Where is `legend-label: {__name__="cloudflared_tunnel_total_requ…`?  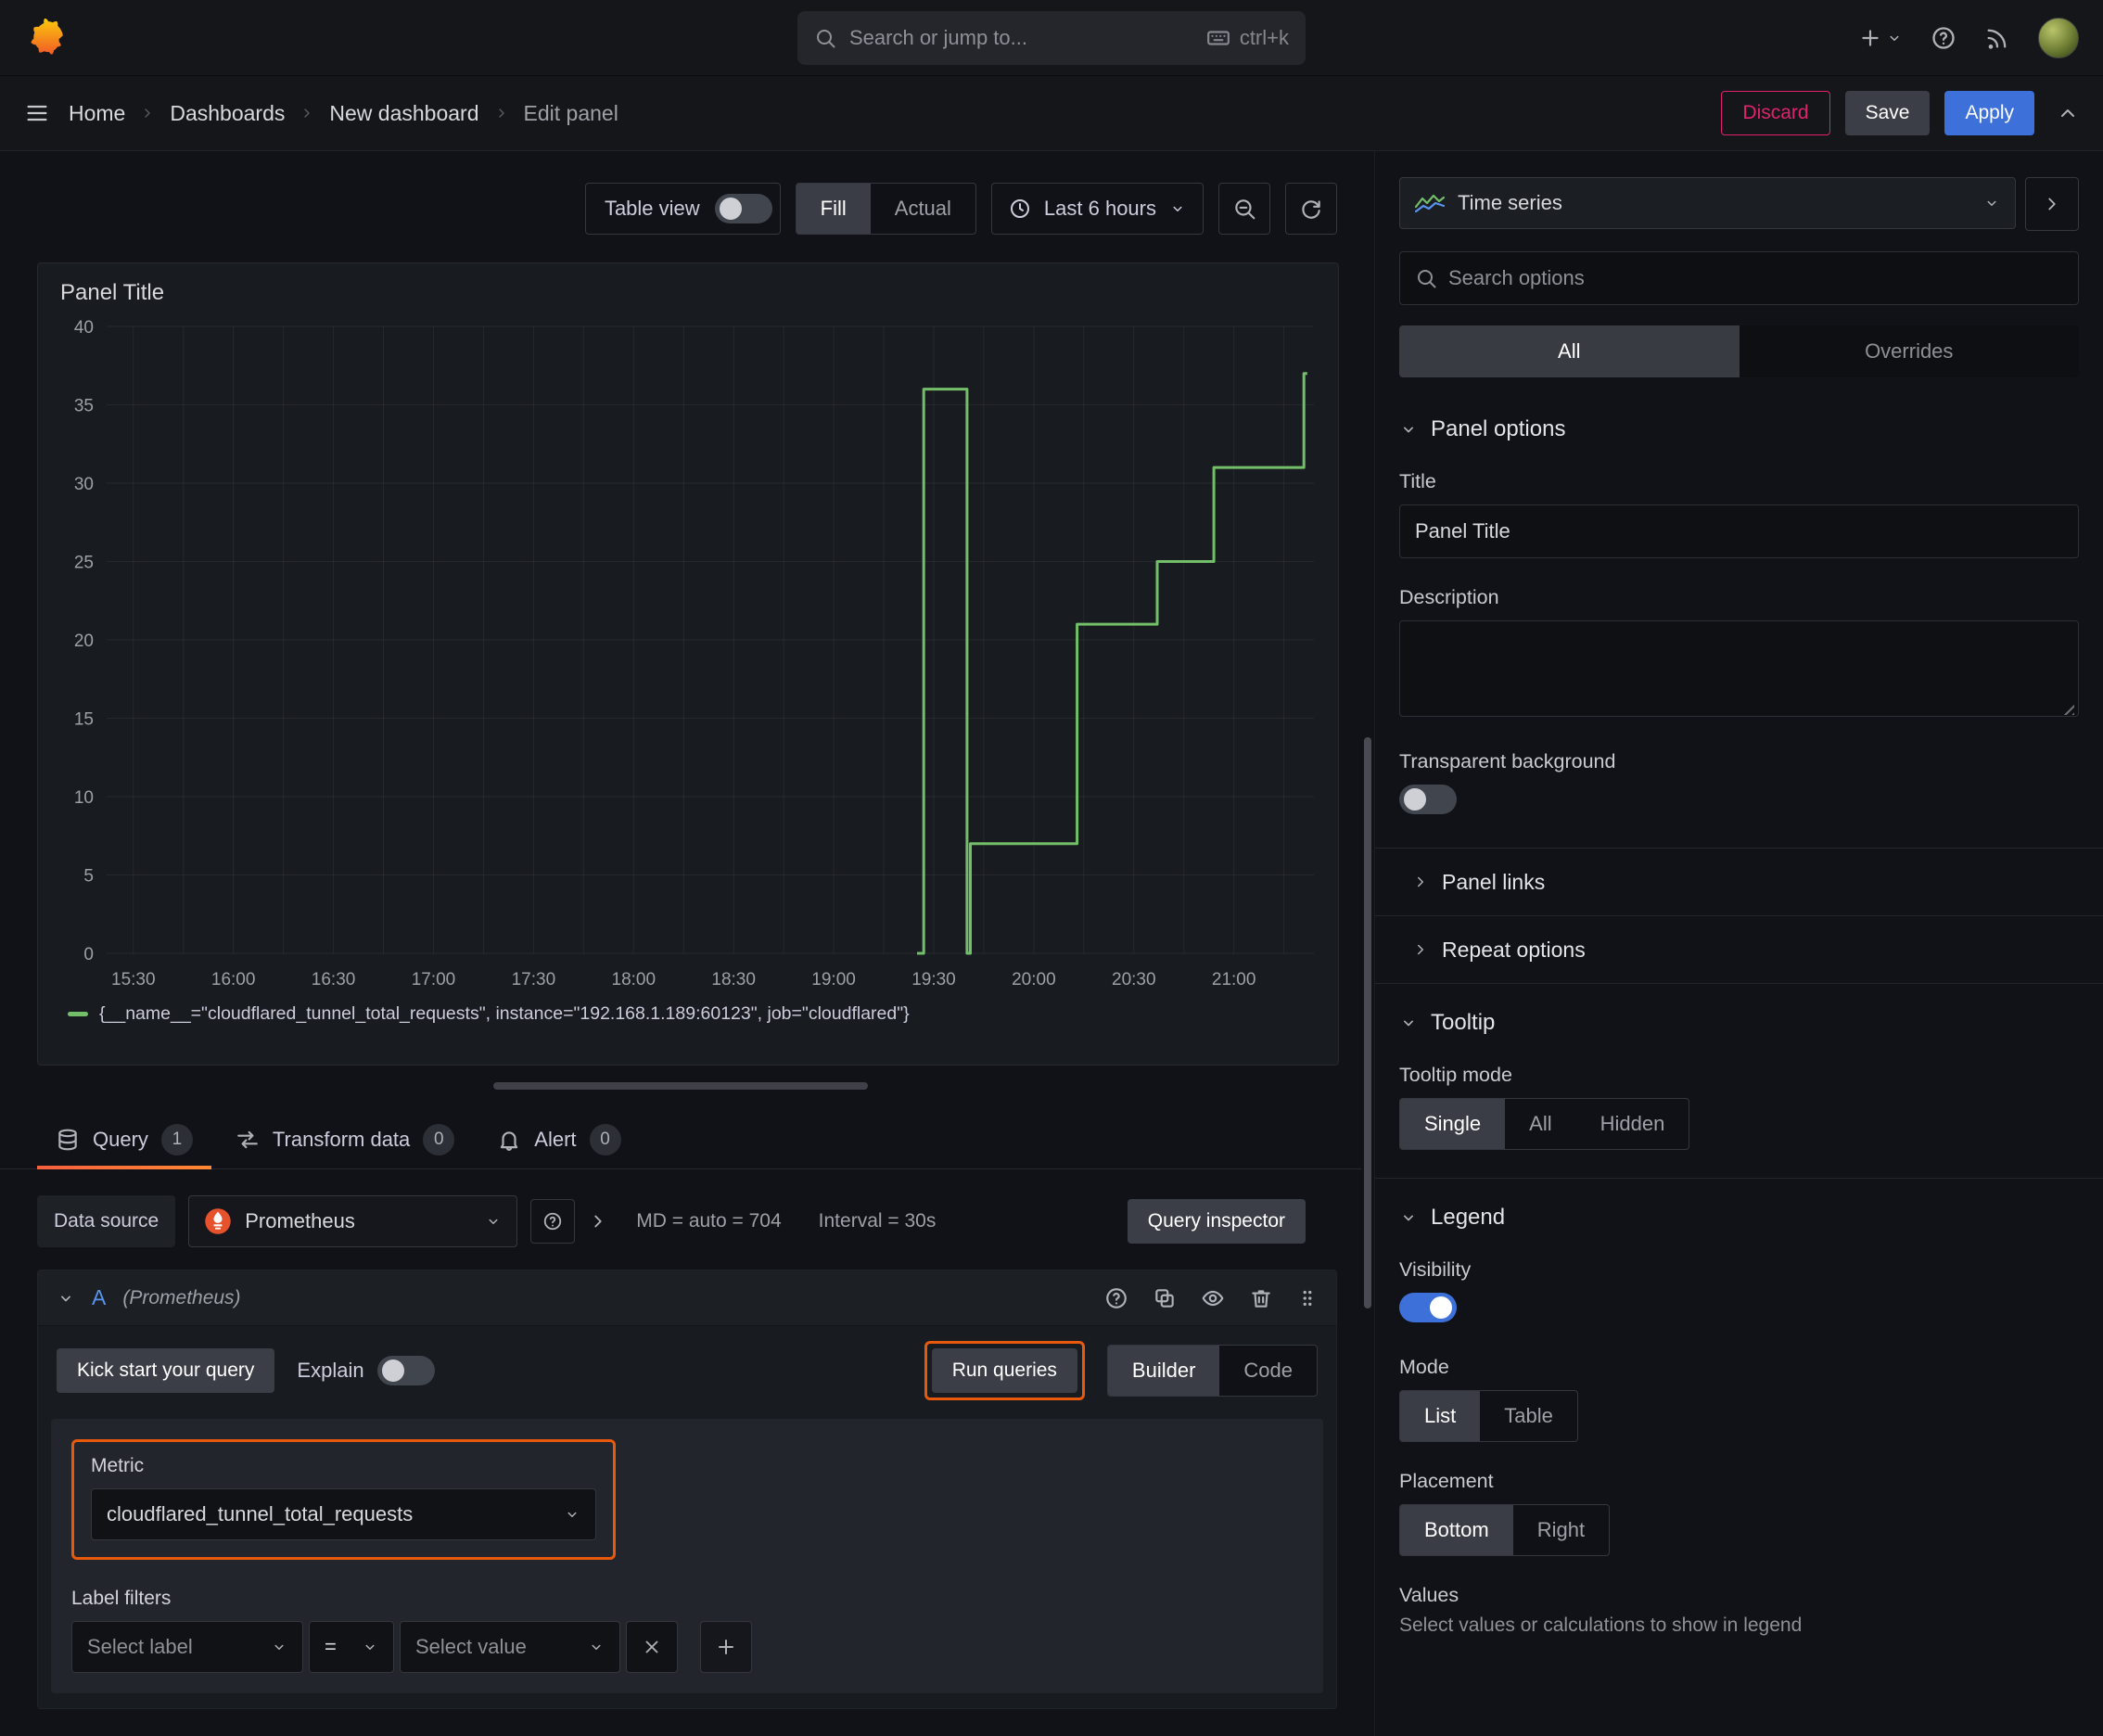
legend-label: {__name__="cloudflared_tunnel_total_requ… is located at coordinates (504, 1014).